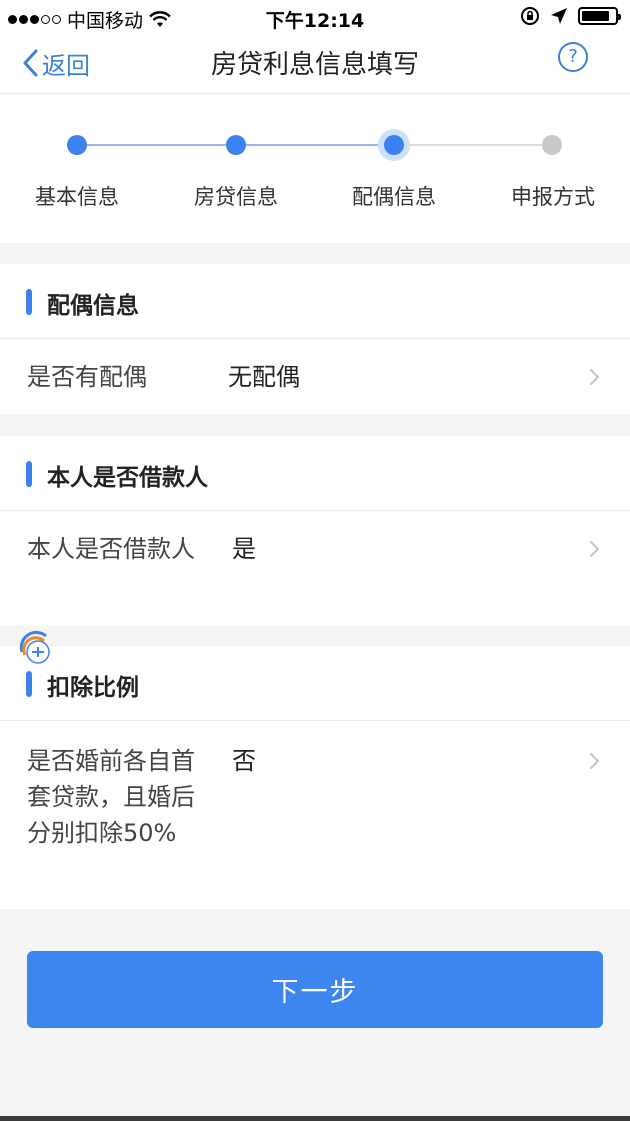  What do you see at coordinates (315, 169) in the screenshot?
I see `progress-stepper: 基本信息 房贷信息 配偶信息 申报方式` at bounding box center [315, 169].